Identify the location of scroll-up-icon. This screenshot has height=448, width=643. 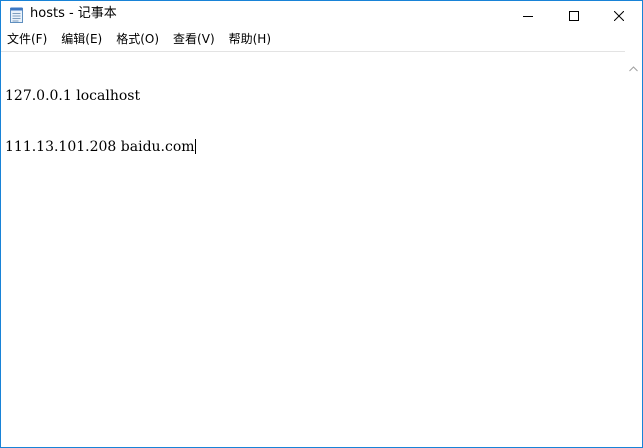
(633, 66).